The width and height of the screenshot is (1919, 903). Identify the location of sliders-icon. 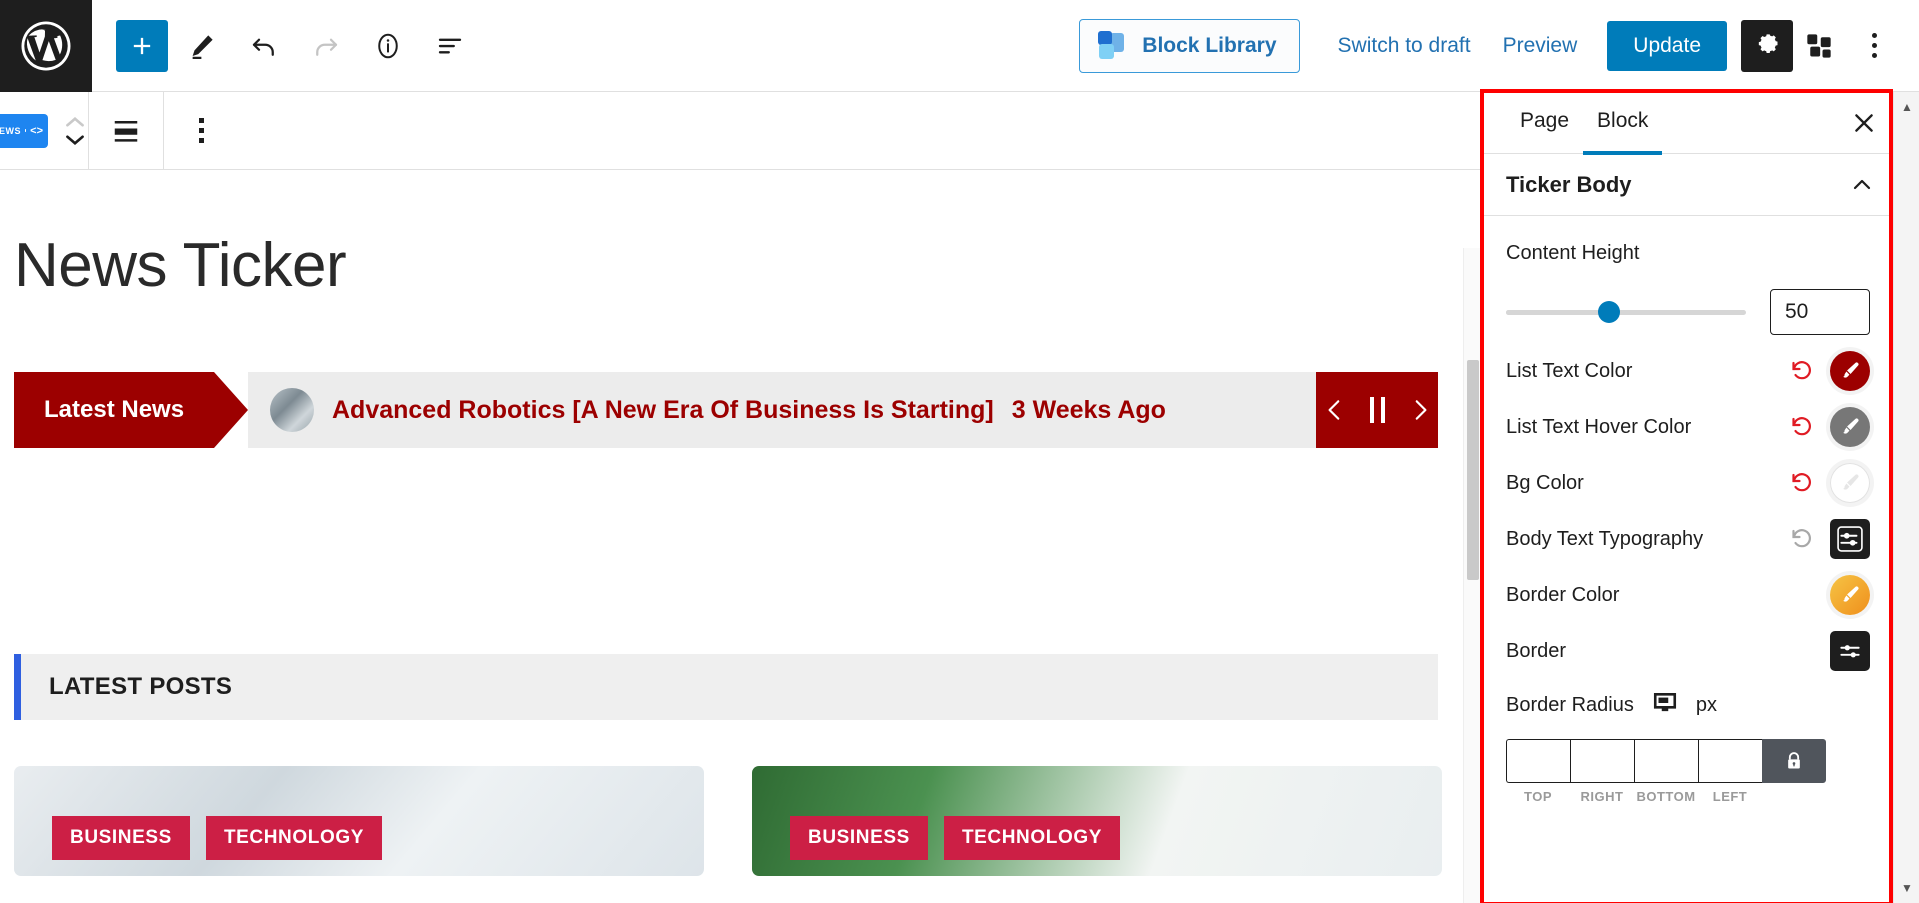
(1850, 651).